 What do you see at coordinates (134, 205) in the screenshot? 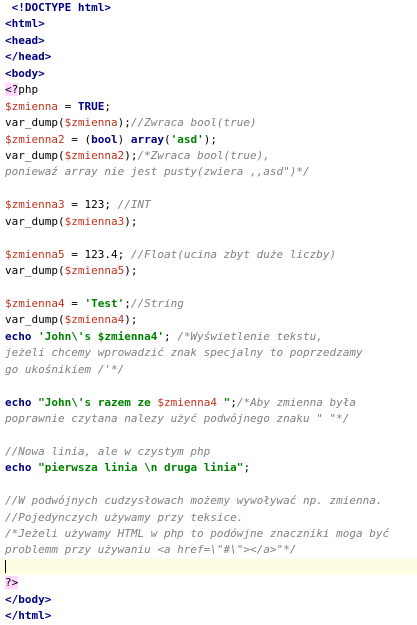
I see `comment-token: //INT` at bounding box center [134, 205].